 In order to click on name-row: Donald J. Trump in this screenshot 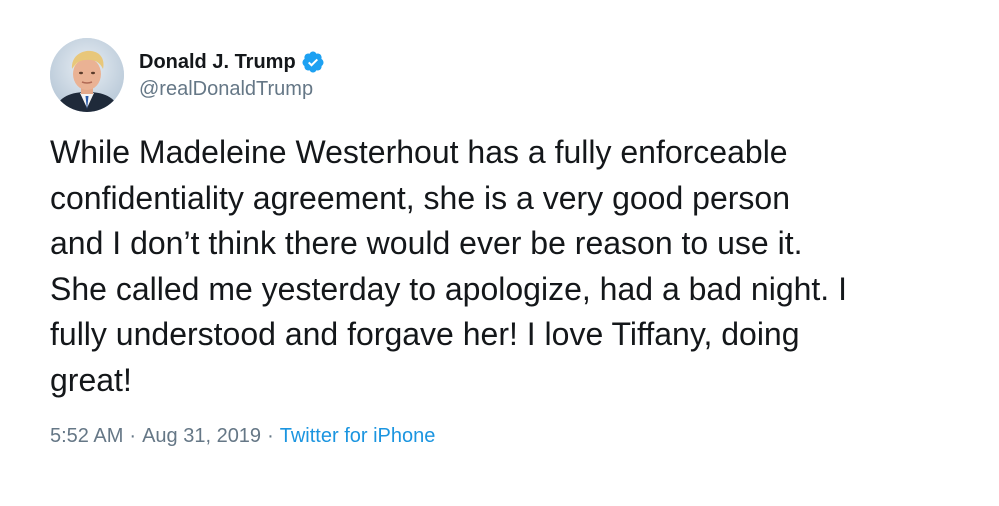, I will do `click(232, 62)`.